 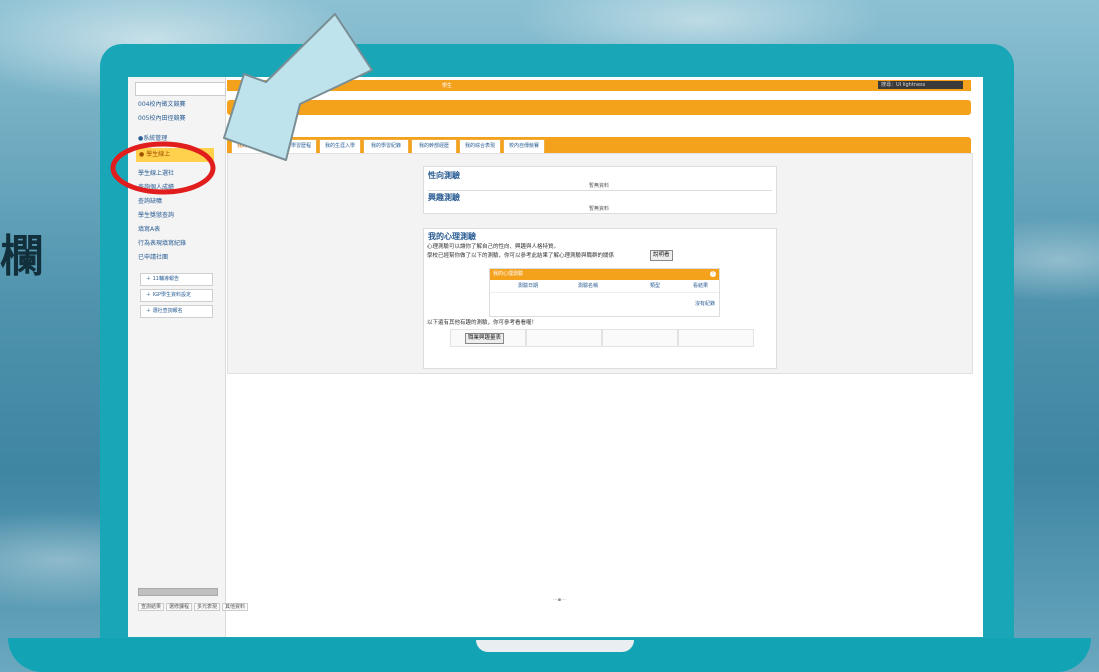 What do you see at coordinates (444, 197) in the screenshot?
I see `interest-title: 興趣測驗` at bounding box center [444, 197].